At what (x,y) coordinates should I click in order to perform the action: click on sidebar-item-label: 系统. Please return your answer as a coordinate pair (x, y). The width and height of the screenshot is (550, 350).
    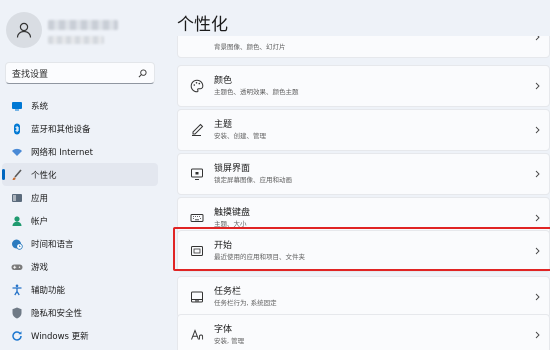
    Looking at the image, I should click on (40, 106).